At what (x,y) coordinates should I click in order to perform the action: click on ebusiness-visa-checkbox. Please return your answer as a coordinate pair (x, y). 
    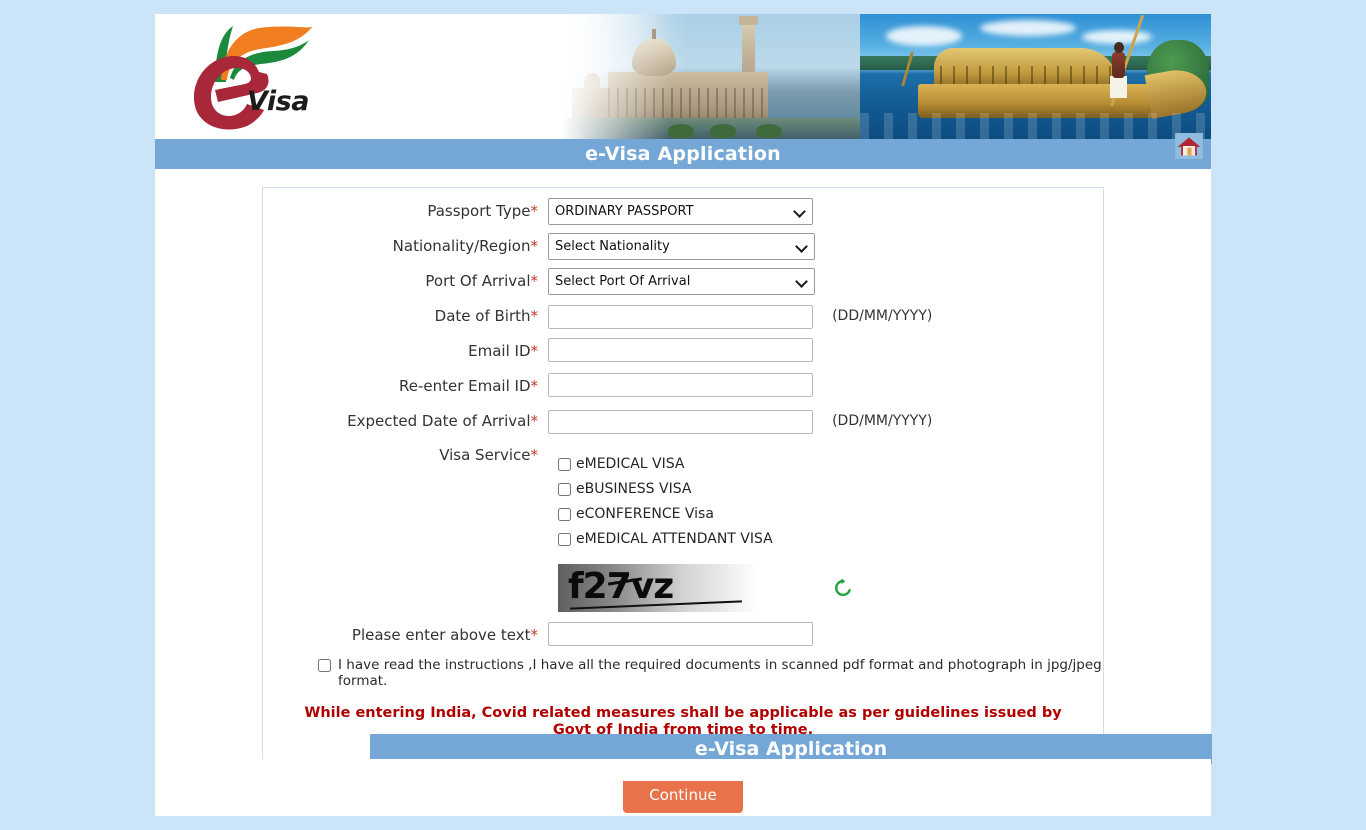
    Looking at the image, I should click on (564, 489).